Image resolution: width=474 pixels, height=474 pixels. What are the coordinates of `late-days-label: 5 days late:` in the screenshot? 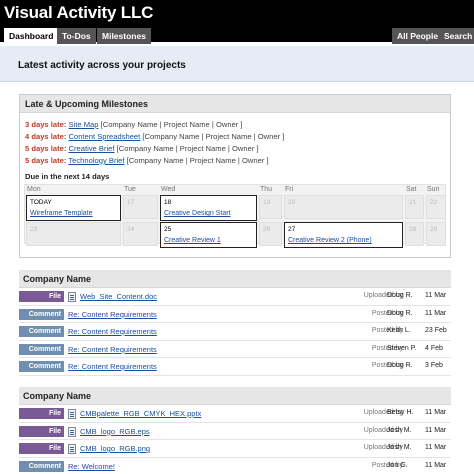 It's located at (46, 148).